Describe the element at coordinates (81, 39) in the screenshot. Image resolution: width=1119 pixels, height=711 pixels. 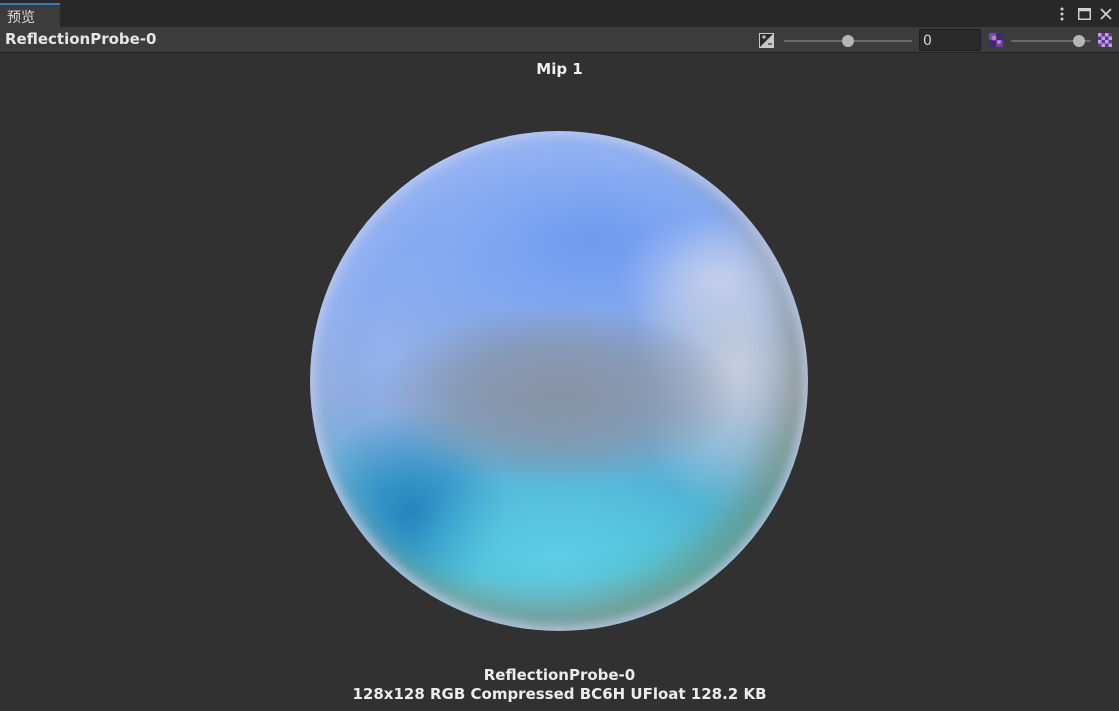
I see `preview-title: ReflectionProbe-0` at that location.